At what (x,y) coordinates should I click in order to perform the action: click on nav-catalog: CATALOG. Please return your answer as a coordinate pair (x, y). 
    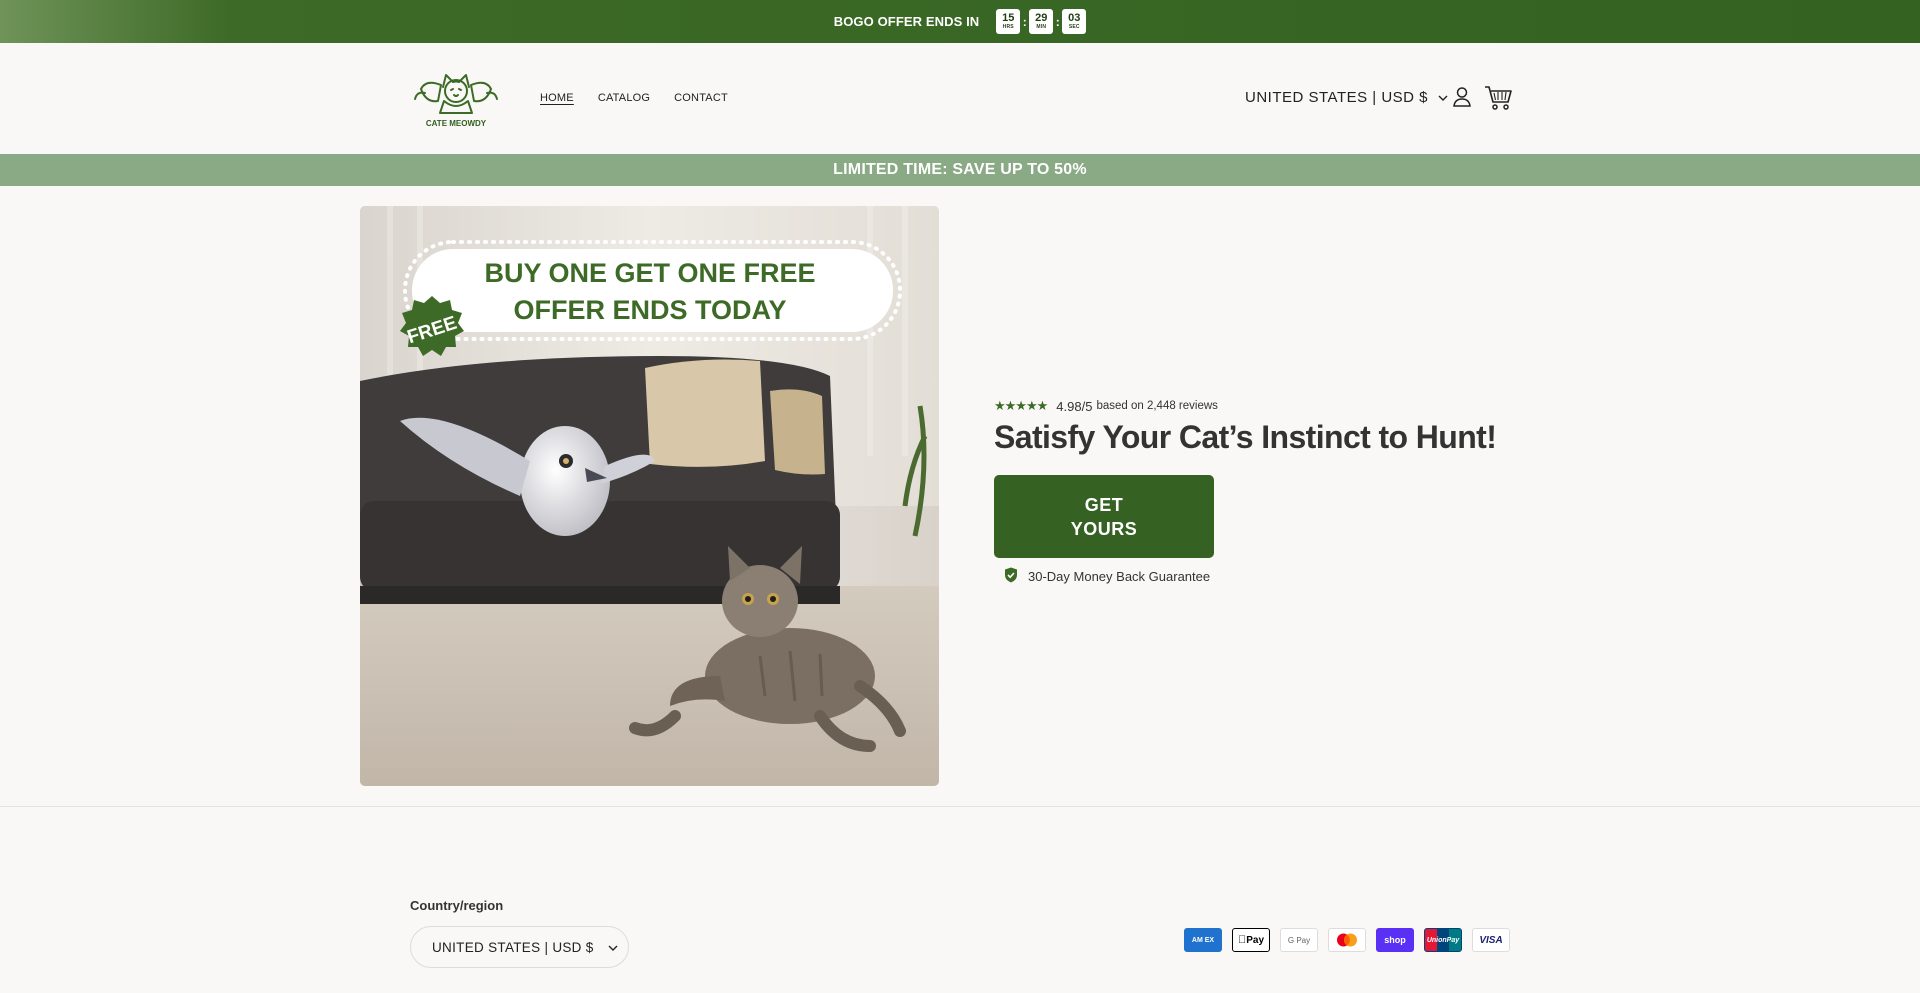
    Looking at the image, I should click on (624, 98).